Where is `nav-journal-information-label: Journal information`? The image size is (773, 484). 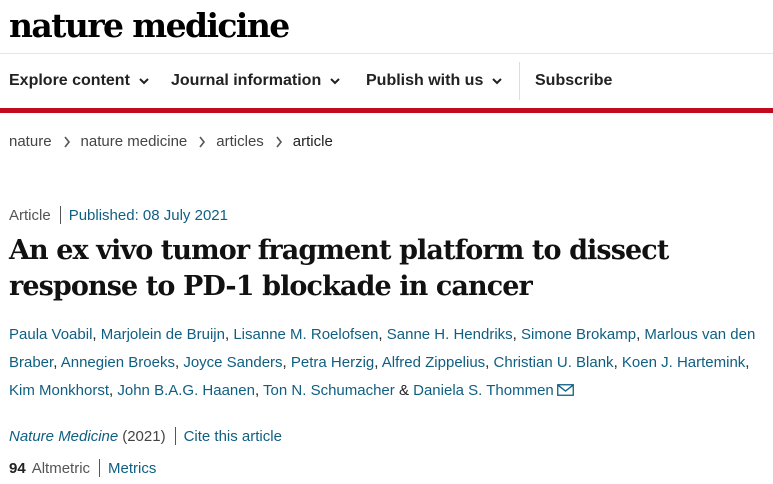
nav-journal-information-label: Journal information is located at coordinates (246, 80).